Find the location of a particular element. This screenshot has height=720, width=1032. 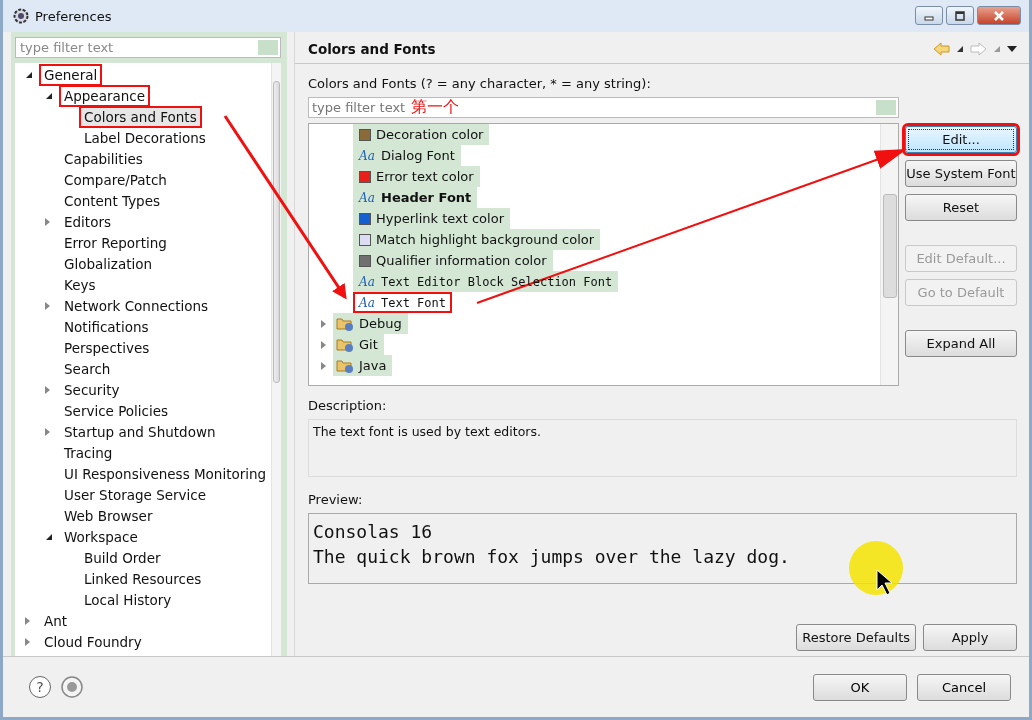

tree-item: Build Order is located at coordinates (122, 557).